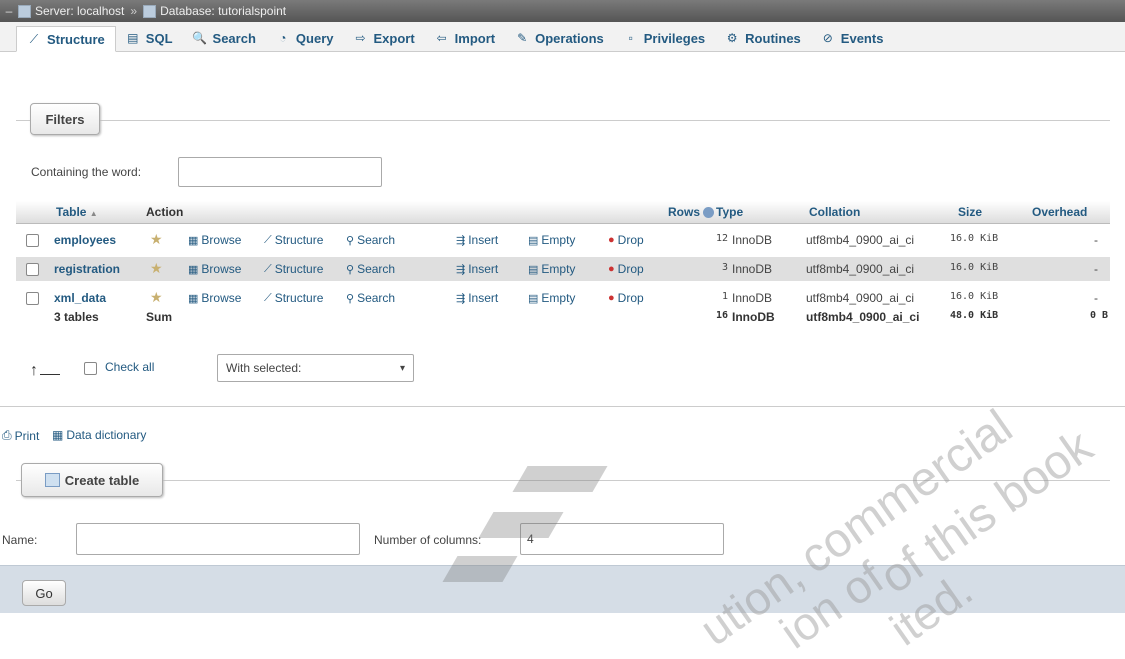 The image size is (1125, 659). Describe the element at coordinates (402, 368) in the screenshot. I see `chevron-down-icon: ▾` at that location.